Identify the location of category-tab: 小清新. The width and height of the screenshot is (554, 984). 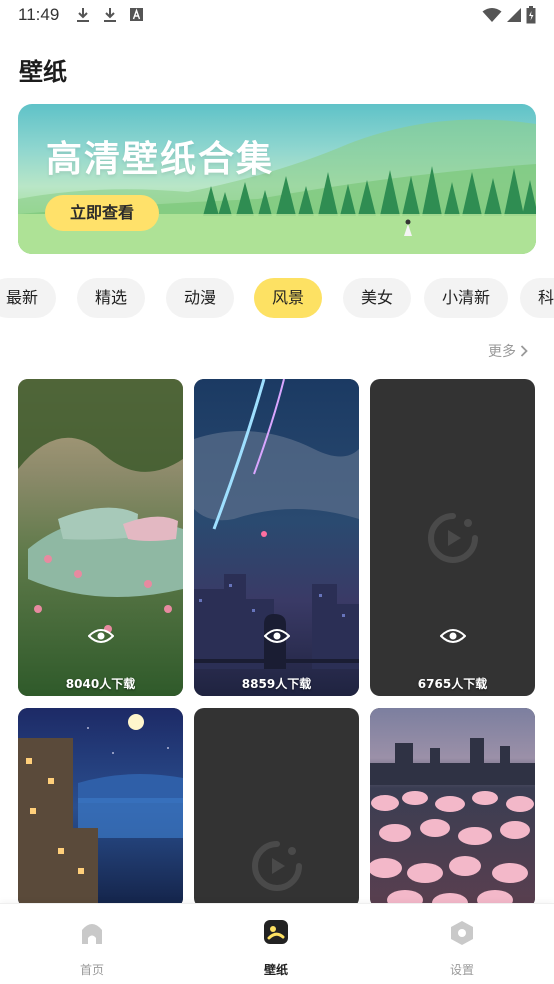
(466, 298).